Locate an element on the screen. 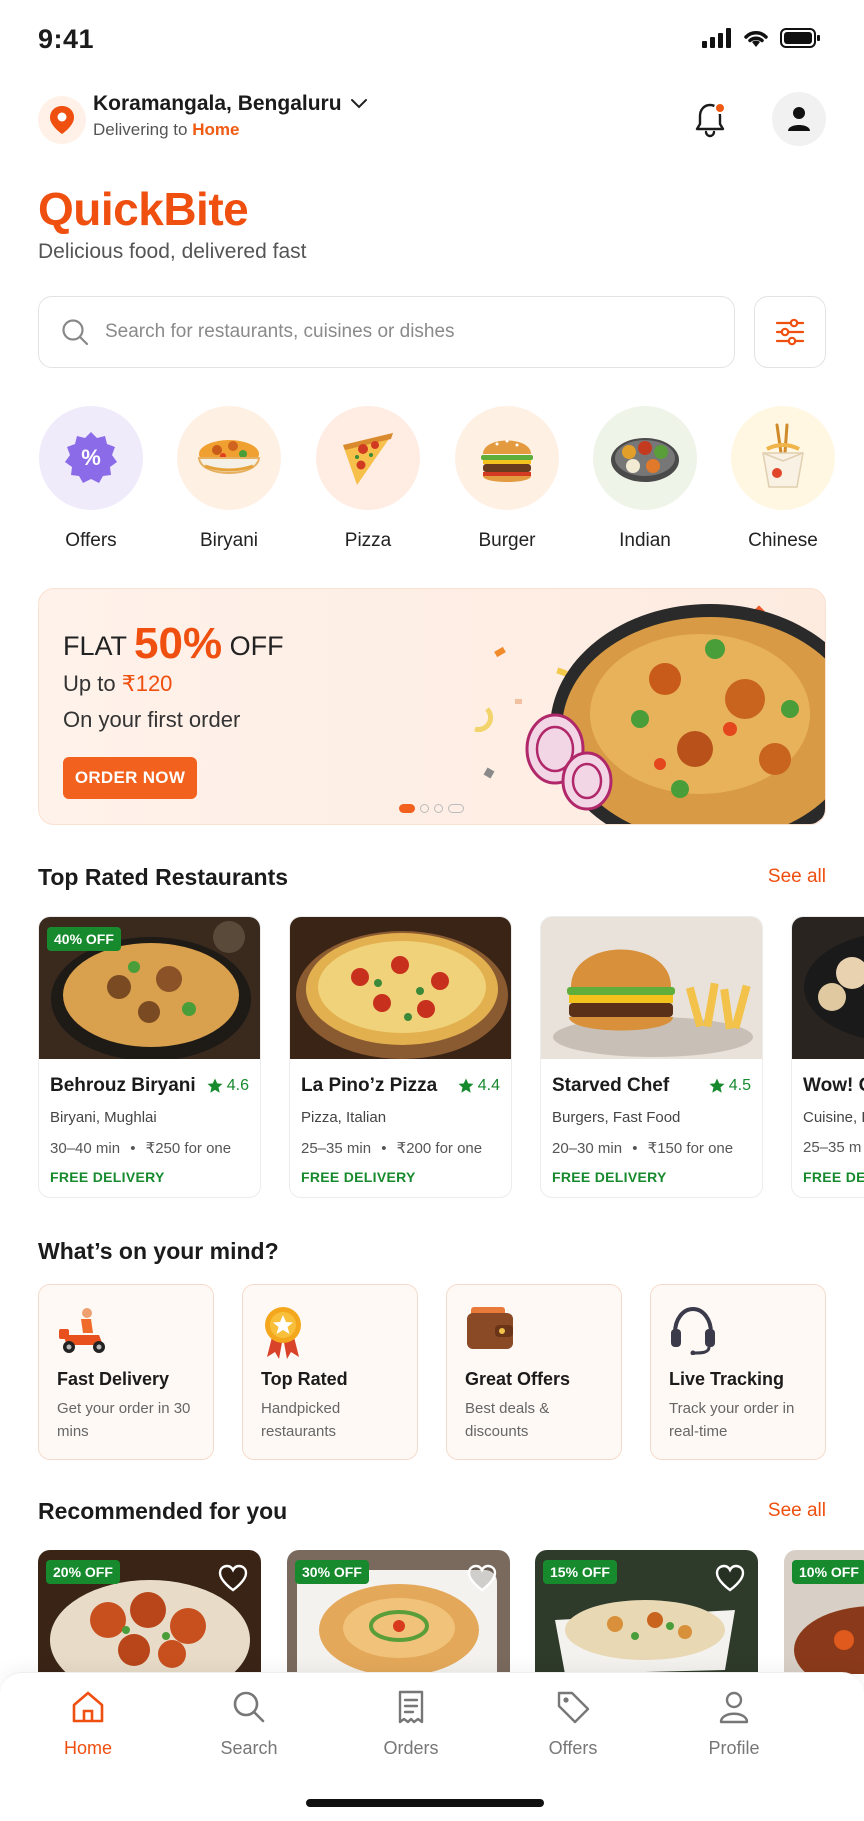  recommended-title: Recommended for you is located at coordinates (163, 1511).